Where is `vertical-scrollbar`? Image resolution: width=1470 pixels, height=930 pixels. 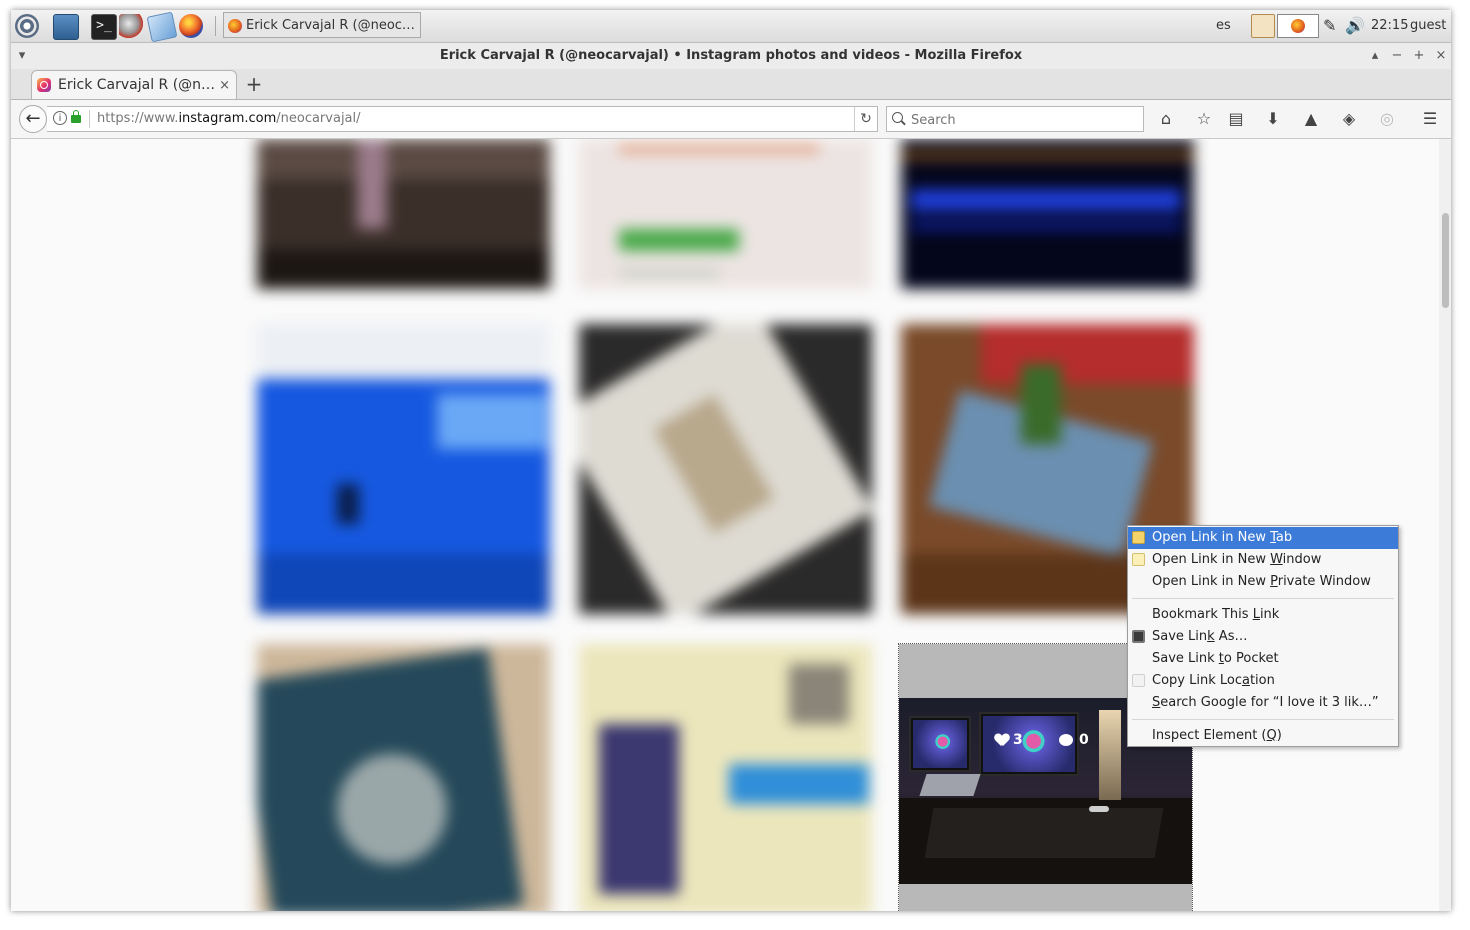
vertical-scrollbar is located at coordinates (1445, 525).